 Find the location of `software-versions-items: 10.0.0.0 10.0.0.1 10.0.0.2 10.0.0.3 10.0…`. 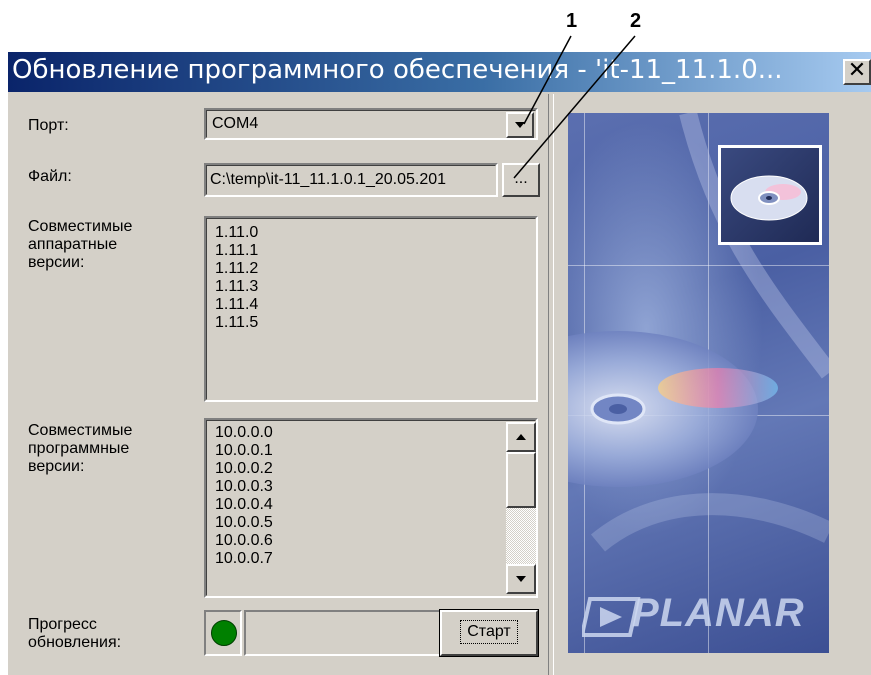

software-versions-items: 10.0.0.0 10.0.0.1 10.0.0.2 10.0.0.3 10.0… is located at coordinates (244, 509).